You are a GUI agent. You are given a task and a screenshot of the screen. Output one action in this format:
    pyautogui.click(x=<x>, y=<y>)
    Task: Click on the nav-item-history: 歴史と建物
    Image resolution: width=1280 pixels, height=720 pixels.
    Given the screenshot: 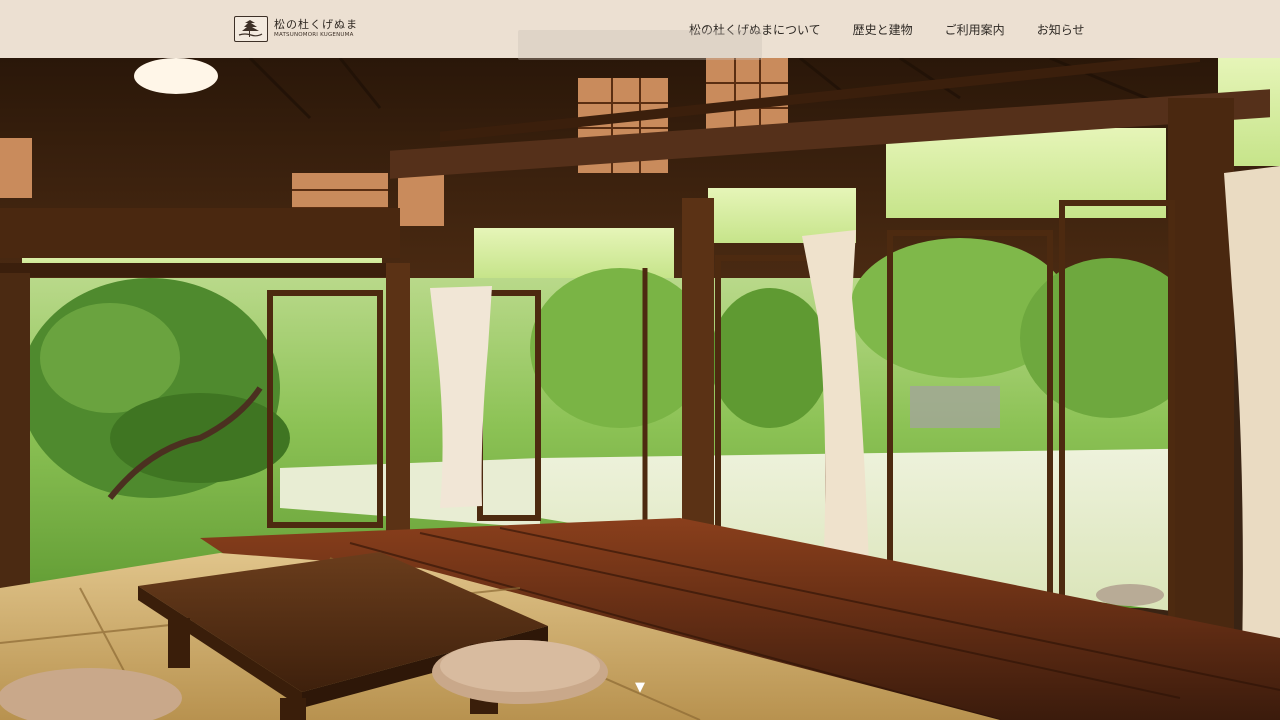 What is the action you would take?
    pyautogui.click(x=883, y=29)
    